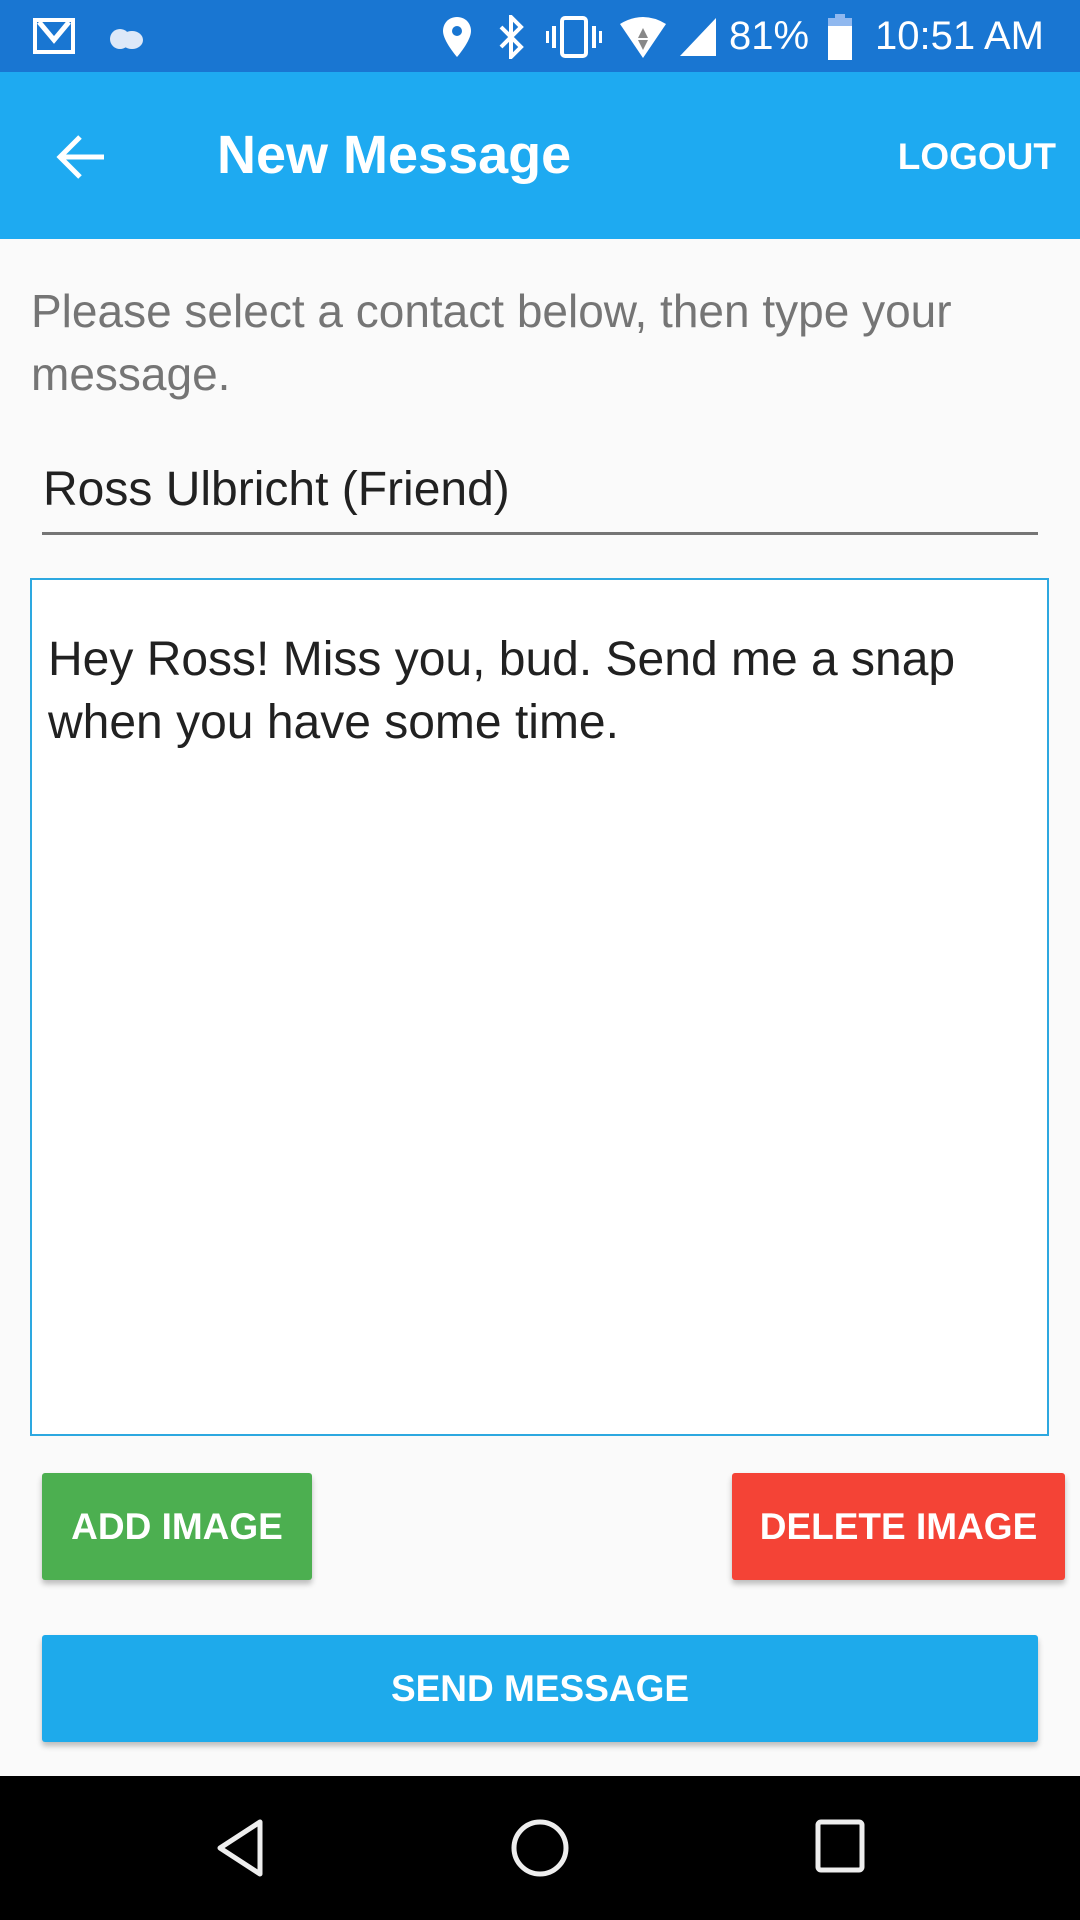  Describe the element at coordinates (840, 1846) in the screenshot. I see `nav-recents-icon` at that location.